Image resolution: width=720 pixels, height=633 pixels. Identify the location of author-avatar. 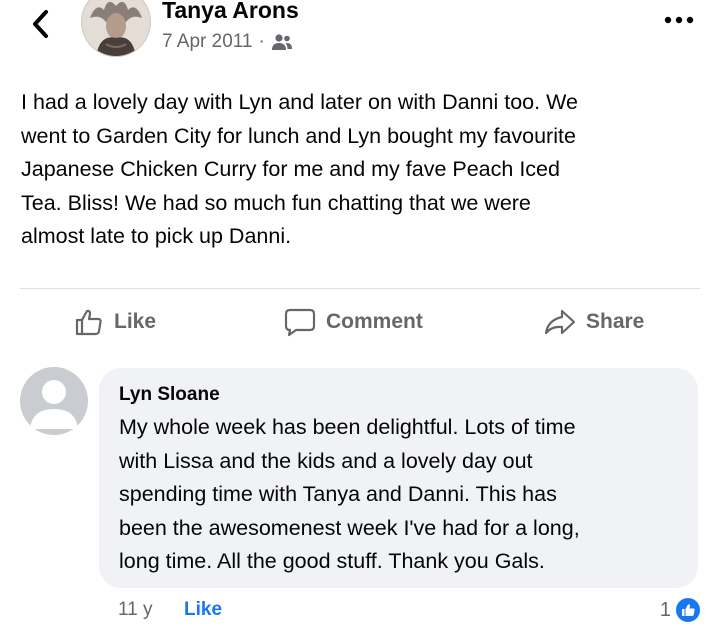
(116, 28).